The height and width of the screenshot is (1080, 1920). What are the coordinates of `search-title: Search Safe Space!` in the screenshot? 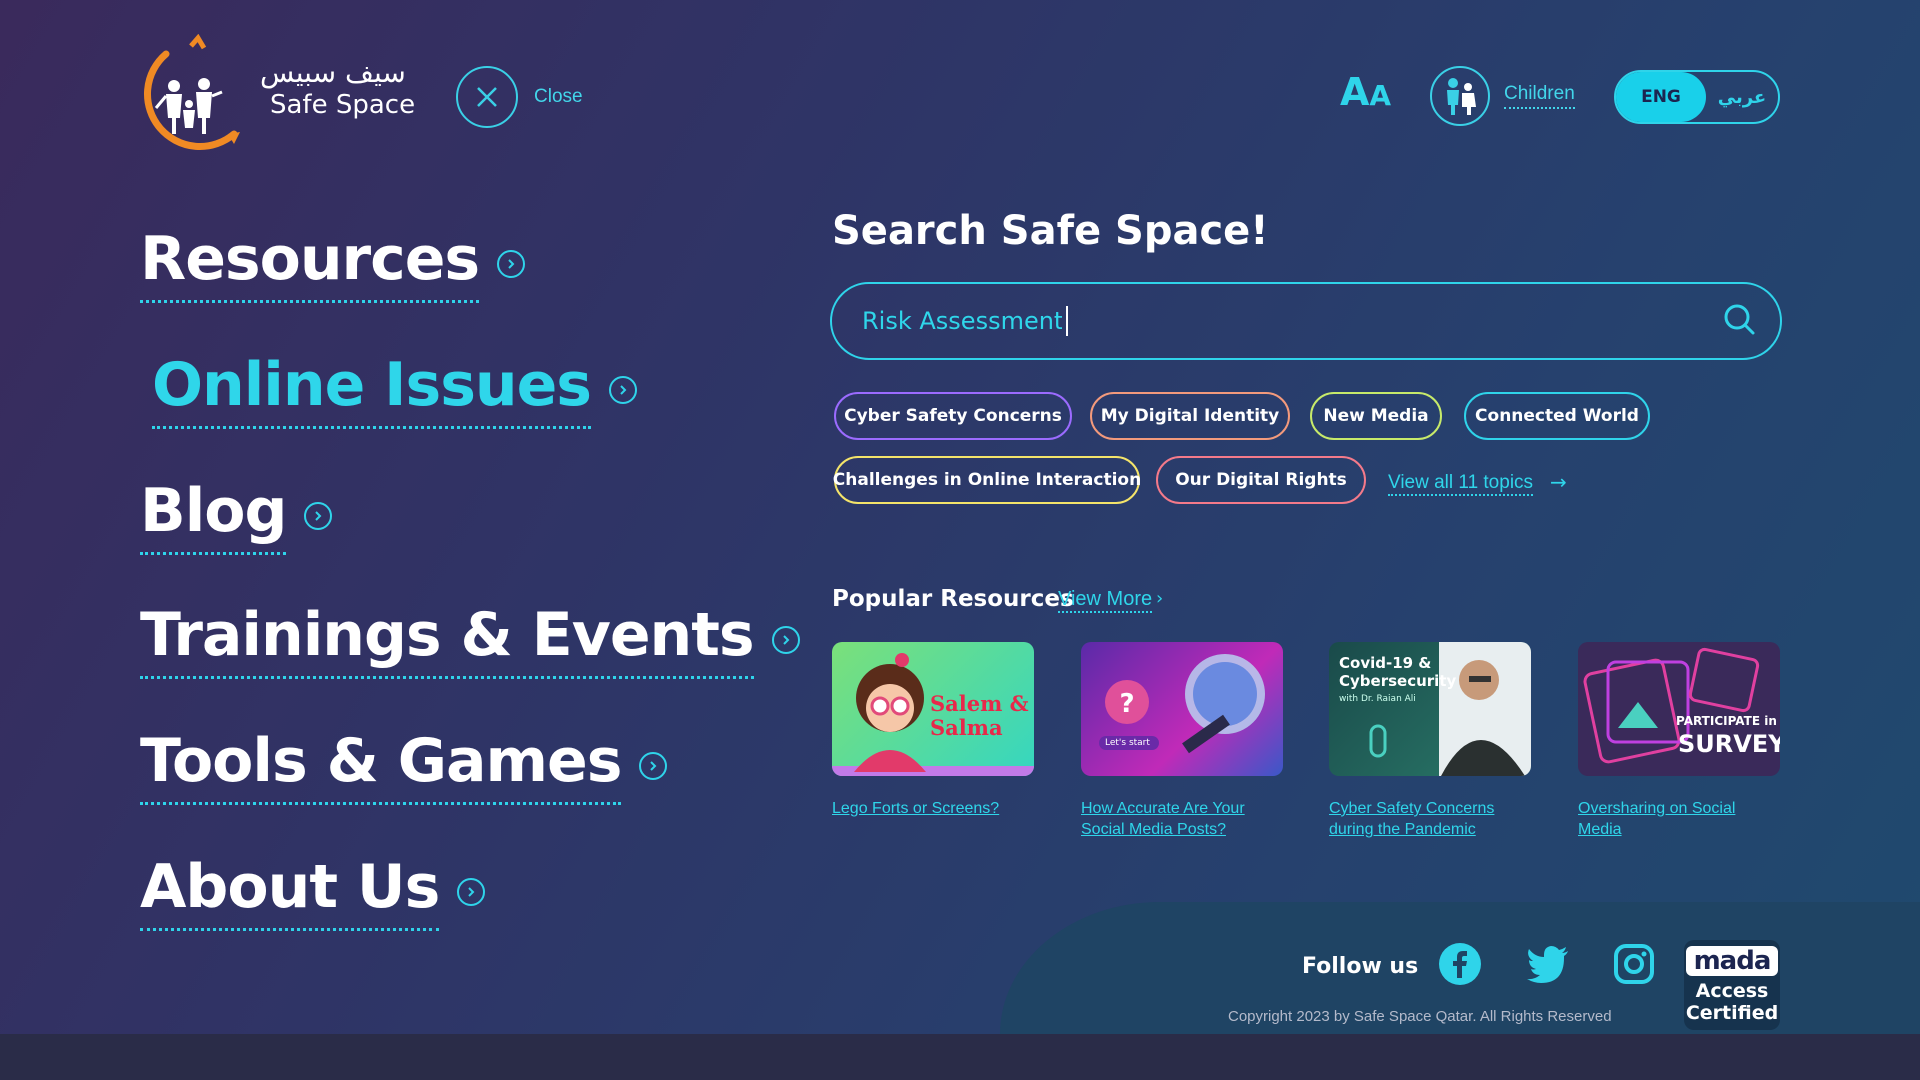 It's located at (1050, 231).